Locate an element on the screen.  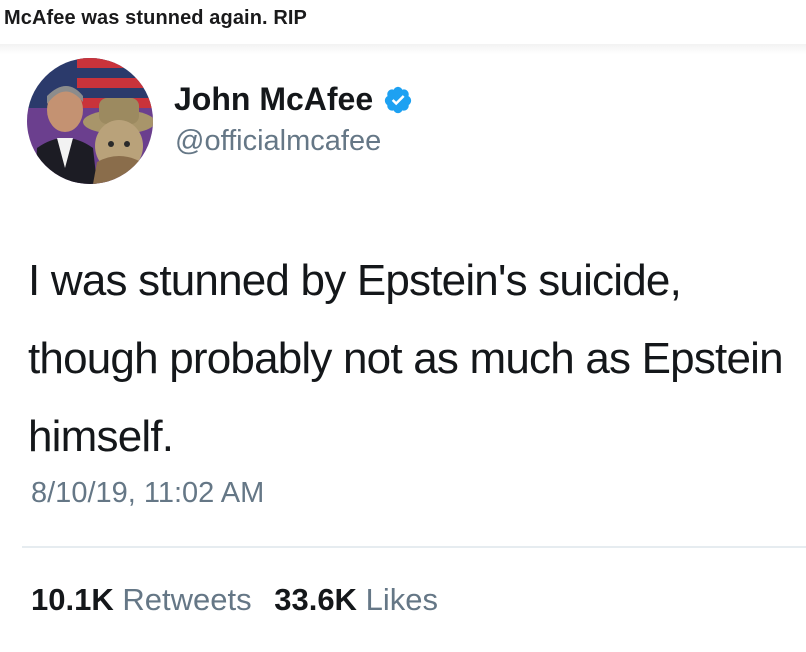
avatar-image is located at coordinates (90, 121).